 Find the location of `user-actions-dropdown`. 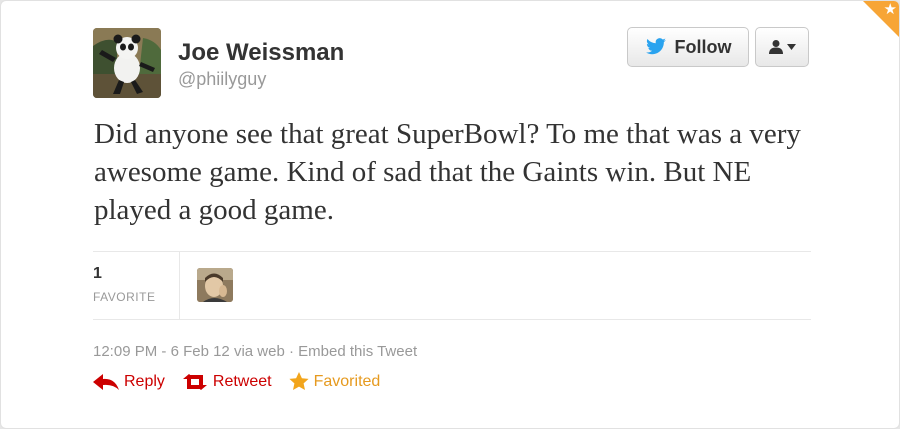

user-actions-dropdown is located at coordinates (782, 47).